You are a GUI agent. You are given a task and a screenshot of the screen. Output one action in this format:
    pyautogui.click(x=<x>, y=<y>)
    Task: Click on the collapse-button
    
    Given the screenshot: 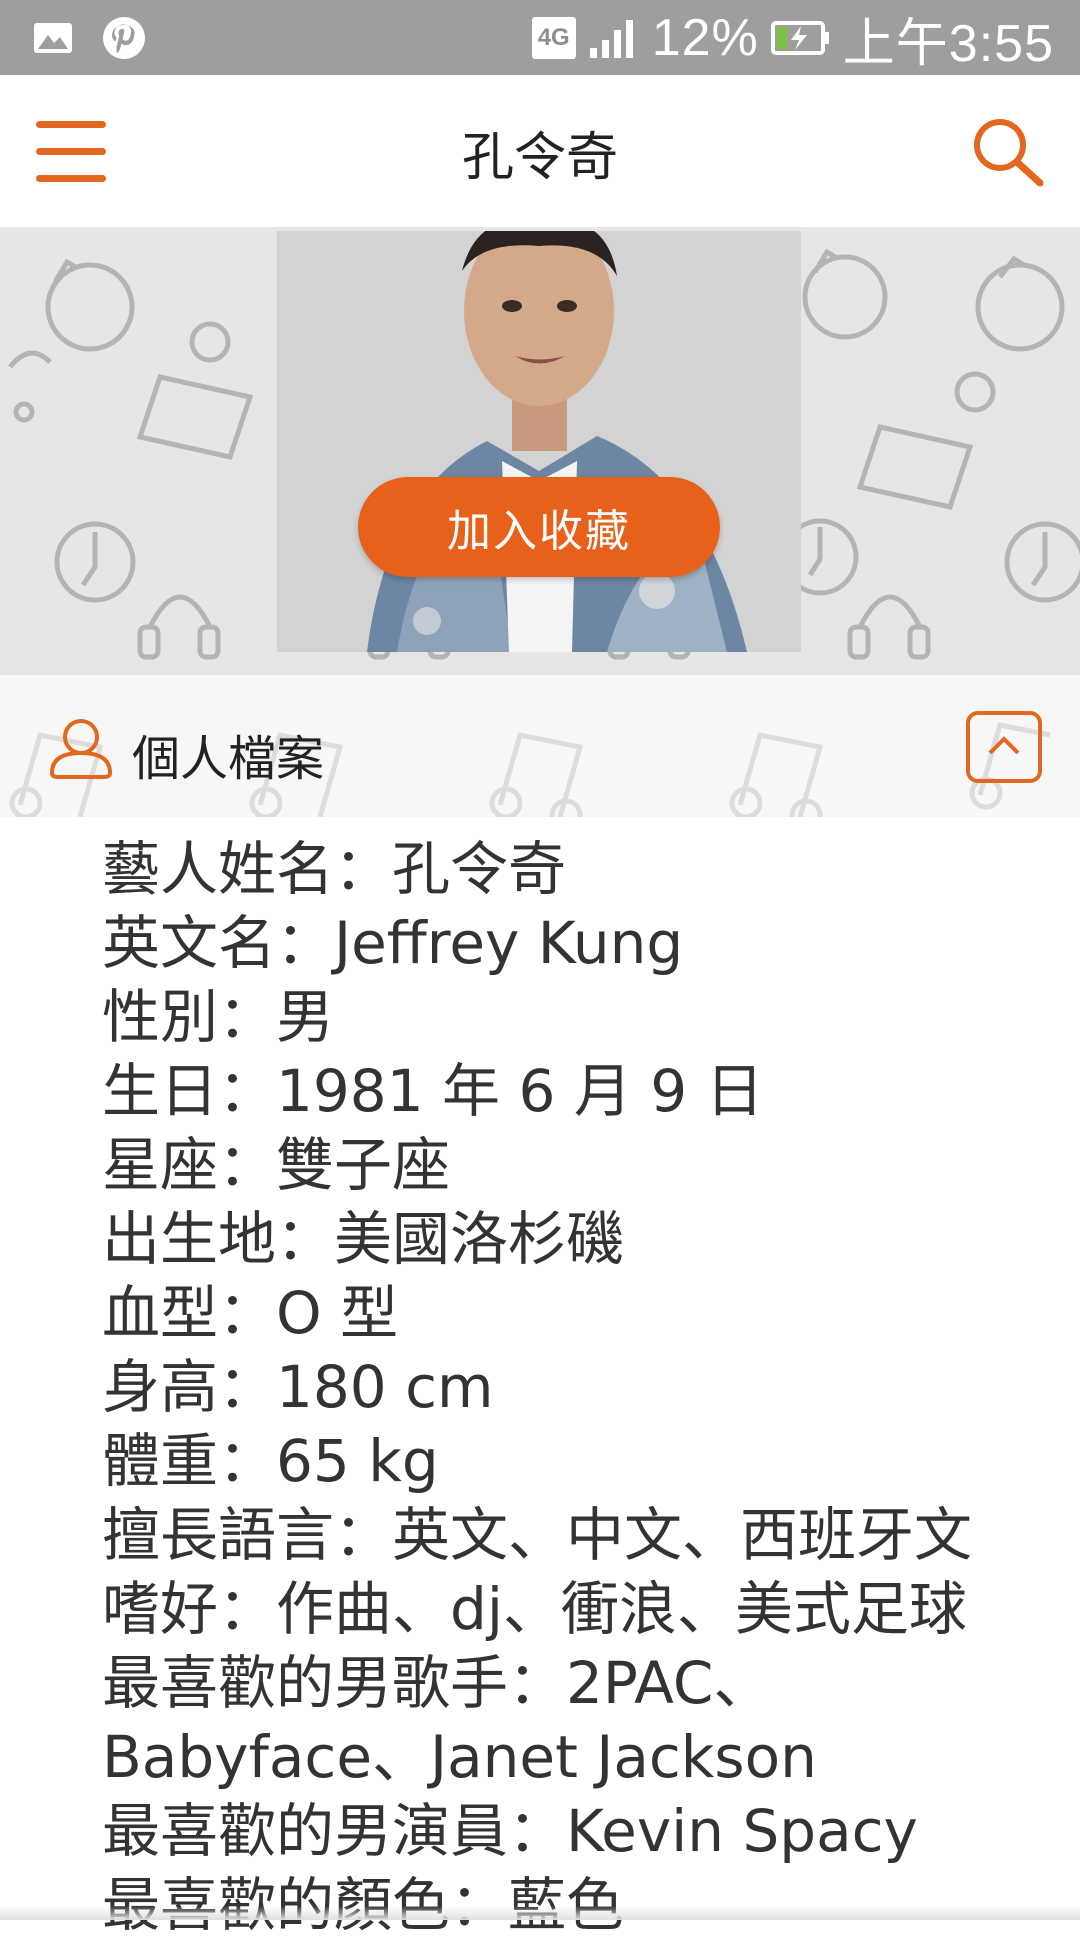 What is the action you would take?
    pyautogui.click(x=1004, y=747)
    